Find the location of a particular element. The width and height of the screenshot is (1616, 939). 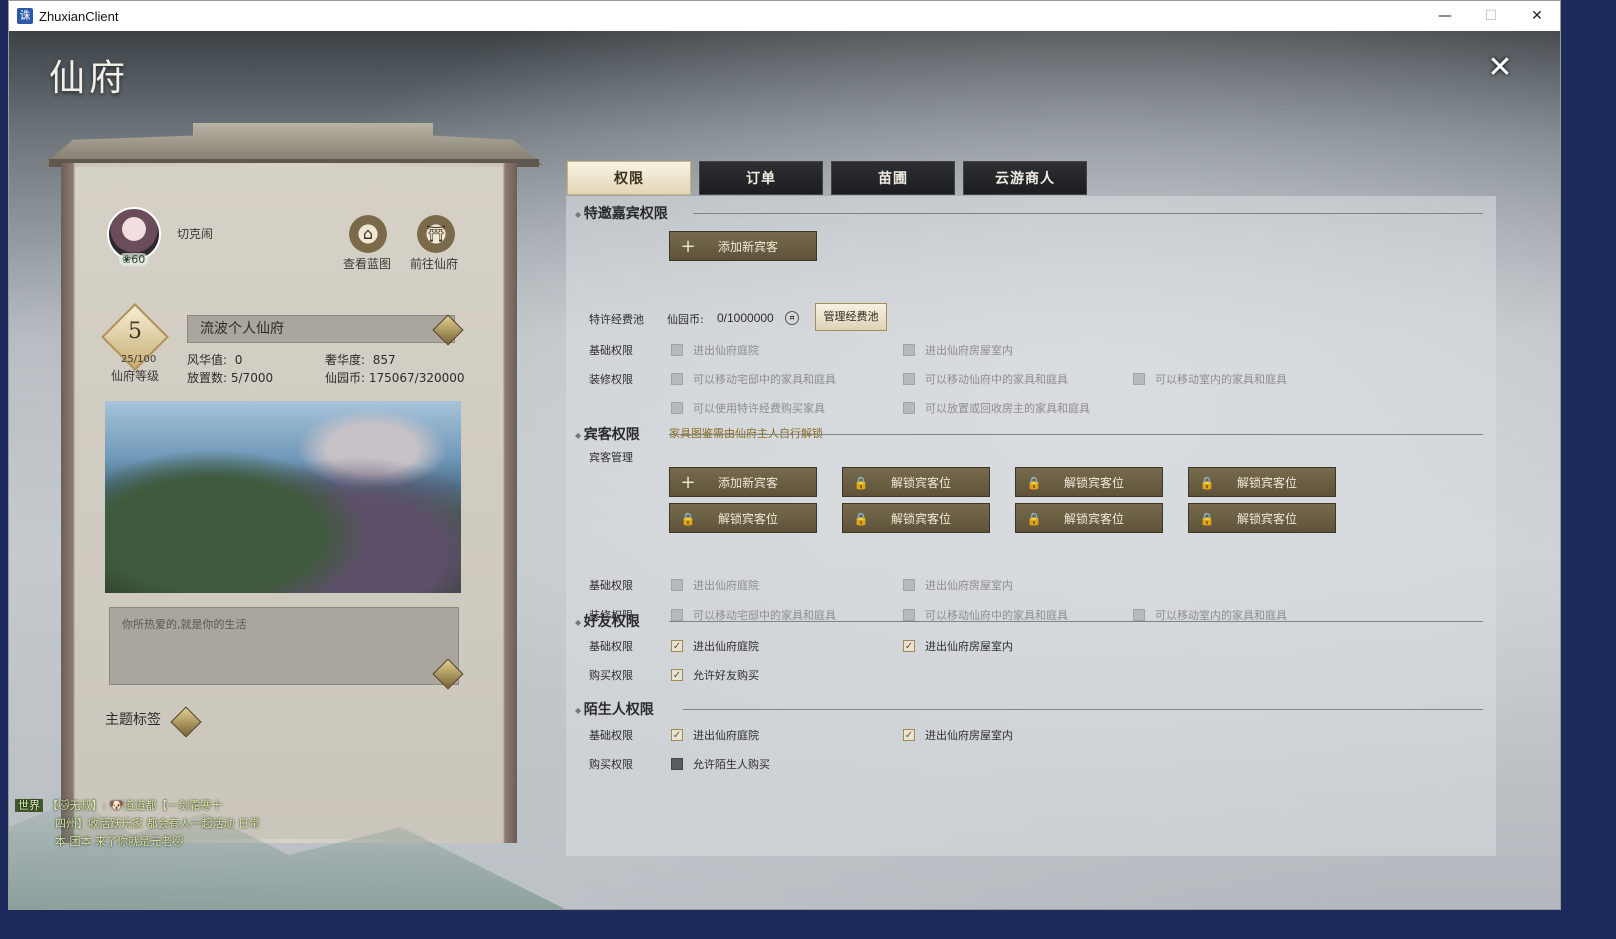

chat-line-2: 四州】收活跃玩家 都会有人一起活动 日常 is located at coordinates (157, 823).